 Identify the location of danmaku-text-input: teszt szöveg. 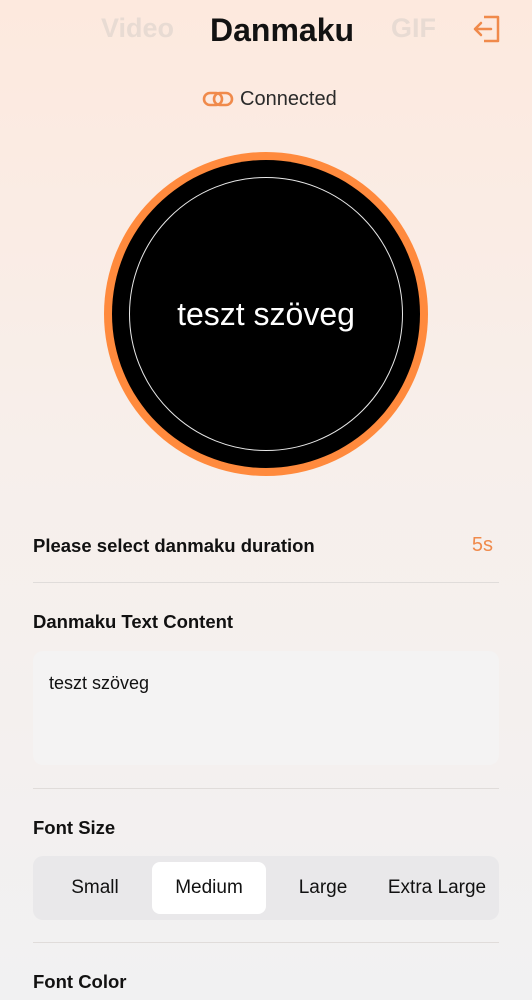
(266, 708).